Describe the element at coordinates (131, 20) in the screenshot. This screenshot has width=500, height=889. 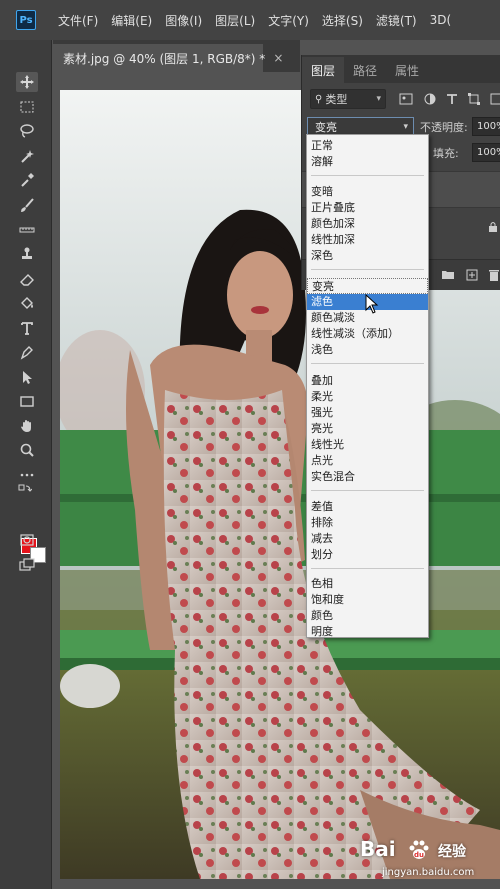
I see `menu-edit: 编辑(E)` at that location.